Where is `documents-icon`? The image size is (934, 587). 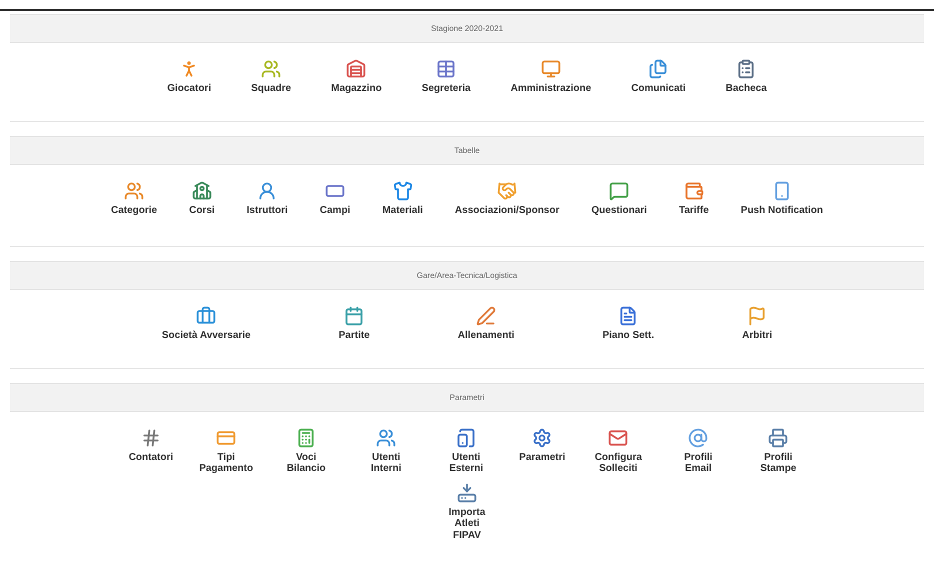 documents-icon is located at coordinates (658, 69).